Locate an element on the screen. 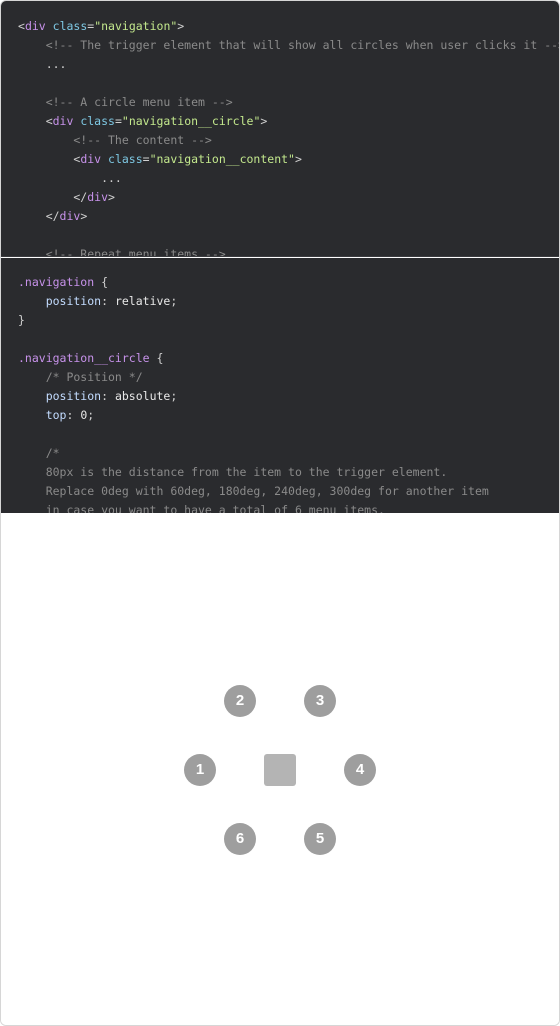  code-token: relative is located at coordinates (142, 301).